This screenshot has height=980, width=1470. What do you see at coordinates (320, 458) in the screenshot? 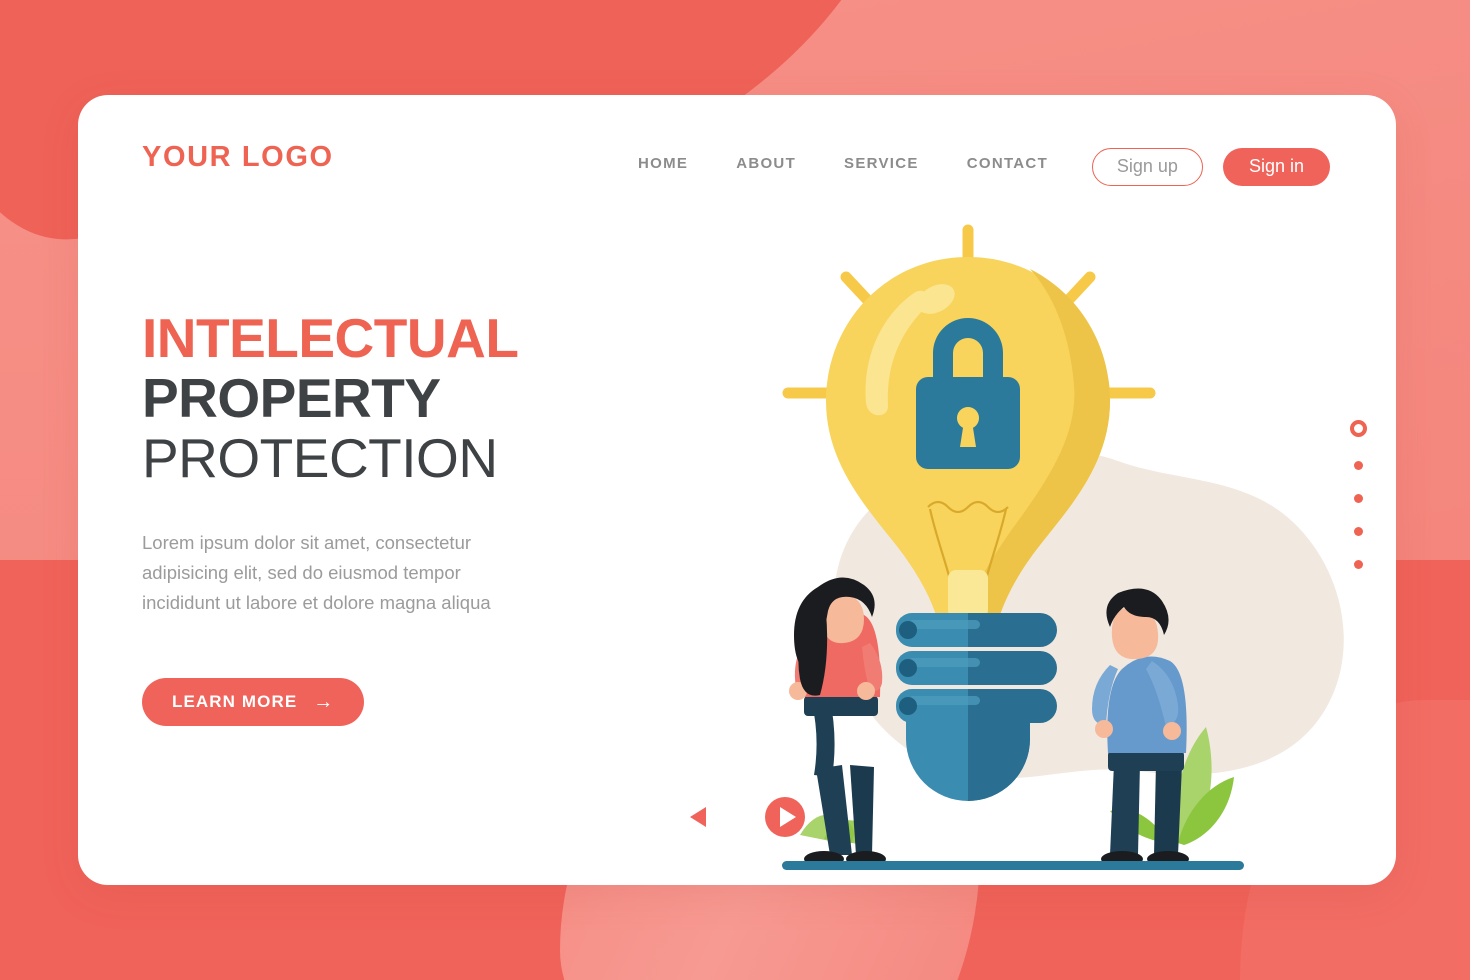
I see `headline-line-3: PROTECTION` at bounding box center [320, 458].